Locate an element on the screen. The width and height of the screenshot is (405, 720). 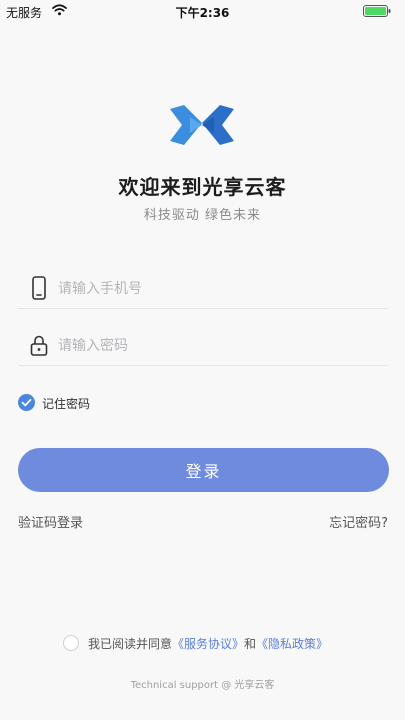
phone-input is located at coordinates (218, 289).